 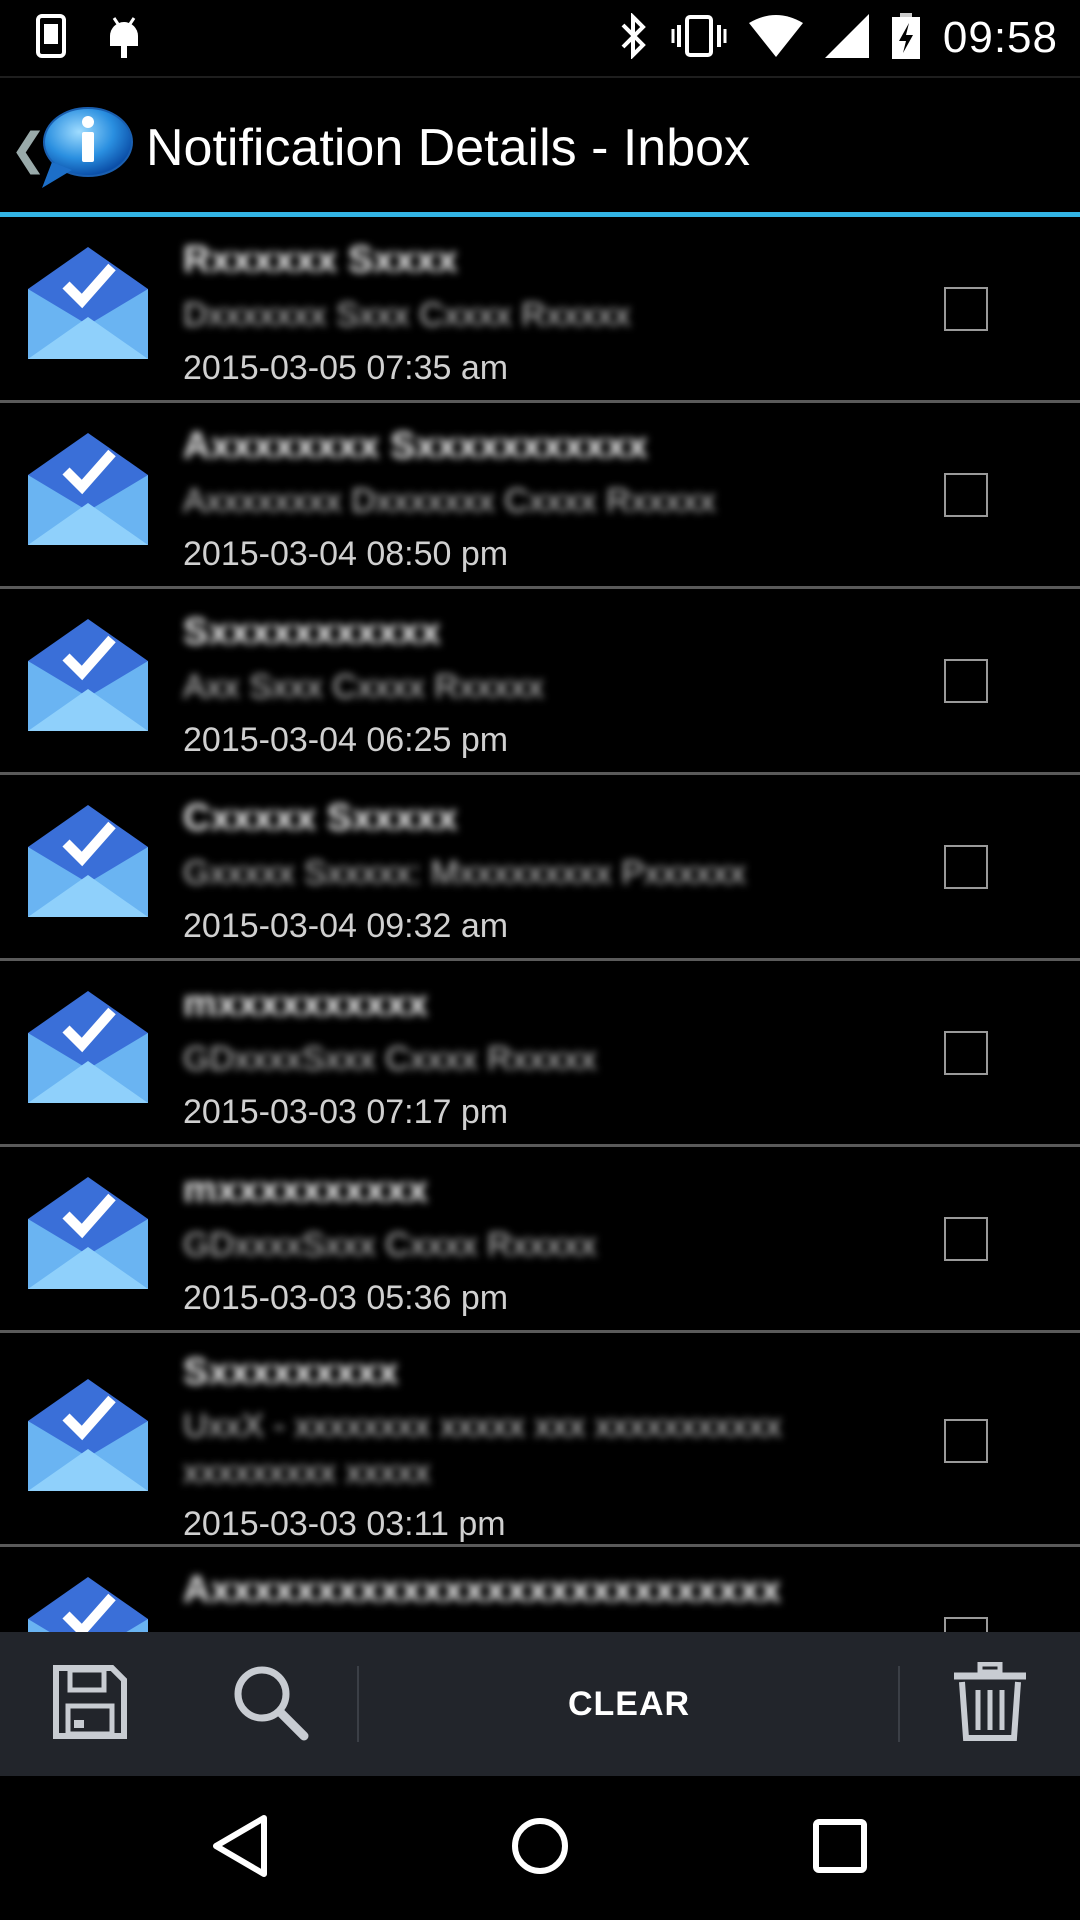 I want to click on nav-recents-button, so click(x=840, y=1848).